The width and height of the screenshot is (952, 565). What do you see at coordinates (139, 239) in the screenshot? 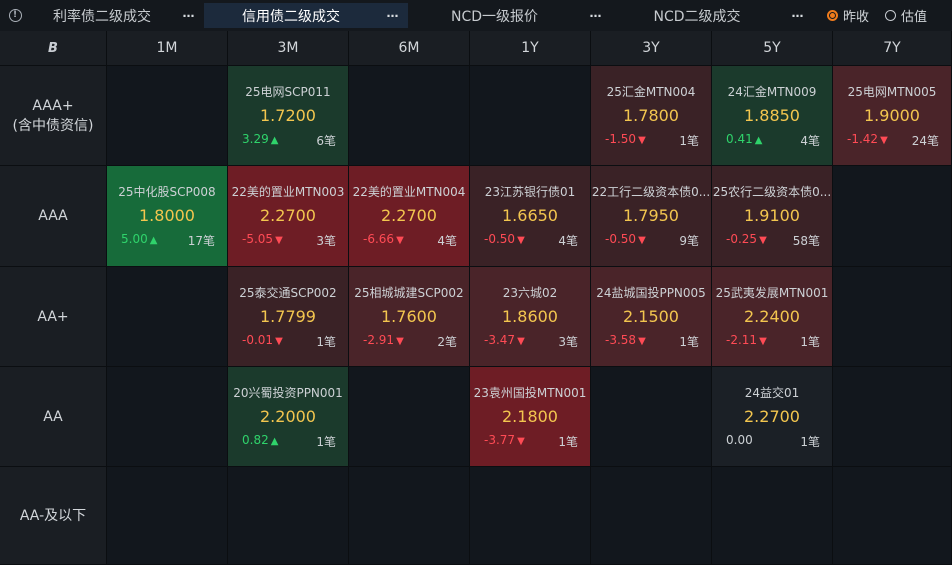
I see `yield-change: 5.00 ▲` at bounding box center [139, 239].